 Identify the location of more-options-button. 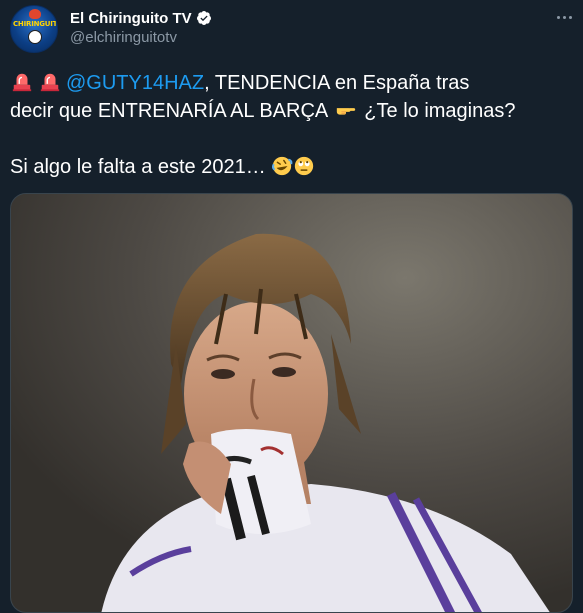
(564, 17).